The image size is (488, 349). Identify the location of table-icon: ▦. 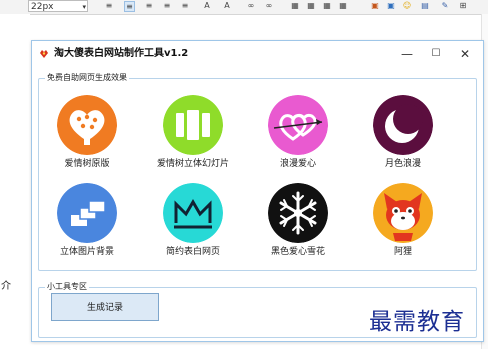
(295, 6).